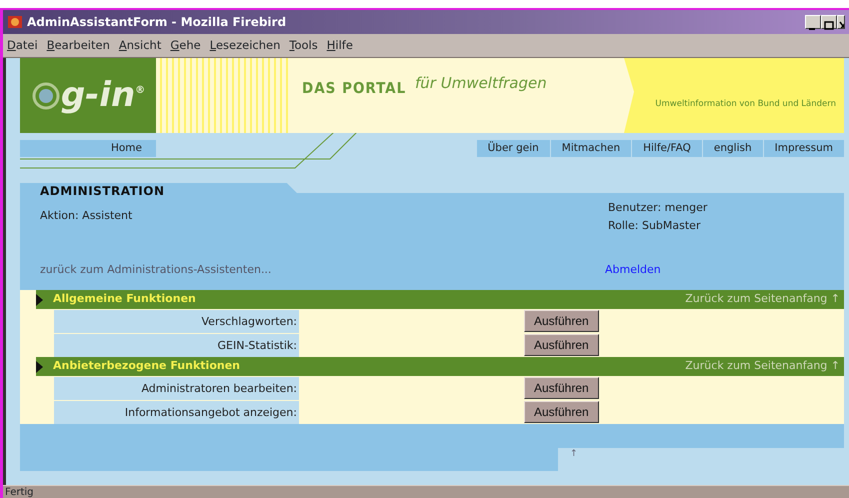 This screenshot has width=849, height=498. Describe the element at coordinates (22, 45) in the screenshot. I see `menu-item: Datei` at that location.